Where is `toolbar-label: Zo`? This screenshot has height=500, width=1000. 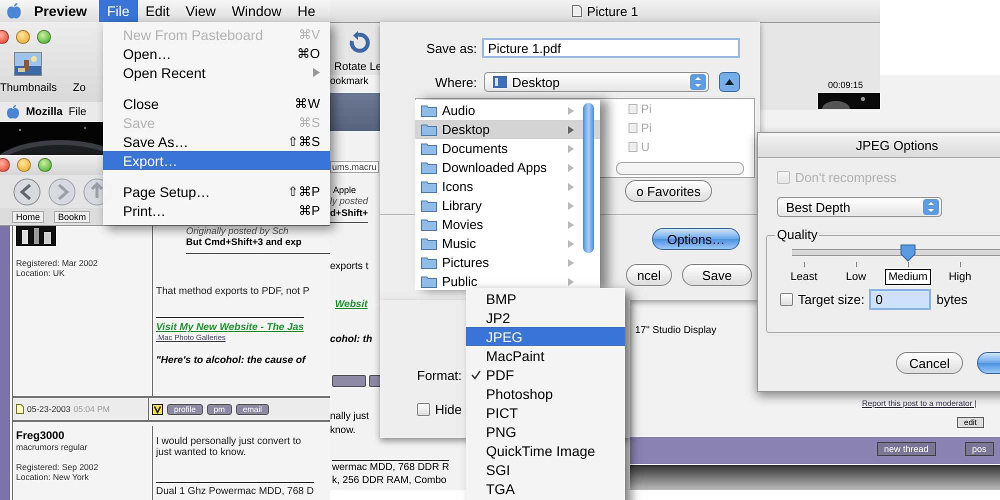
toolbar-label: Zo is located at coordinates (79, 88).